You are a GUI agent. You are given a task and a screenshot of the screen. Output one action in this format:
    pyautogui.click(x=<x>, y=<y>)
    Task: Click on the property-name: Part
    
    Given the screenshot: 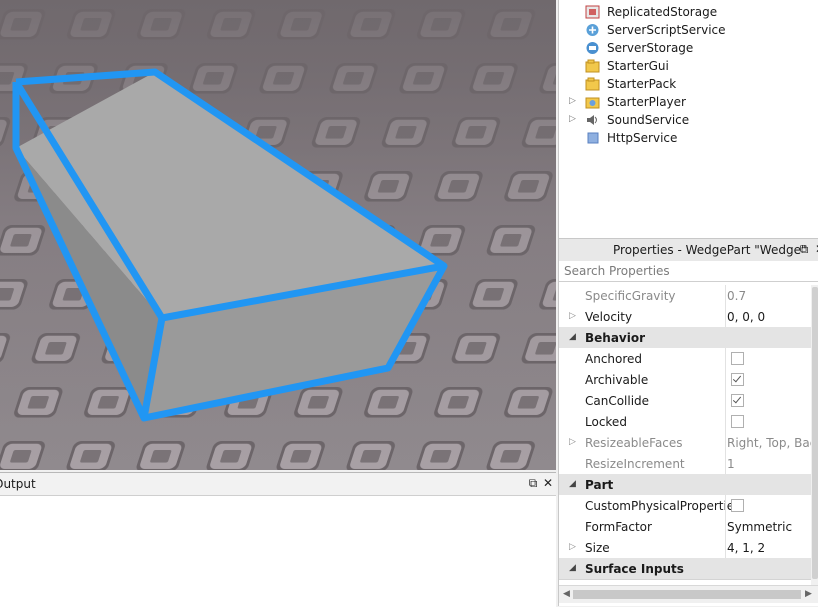 What is the action you would take?
    pyautogui.click(x=599, y=485)
    